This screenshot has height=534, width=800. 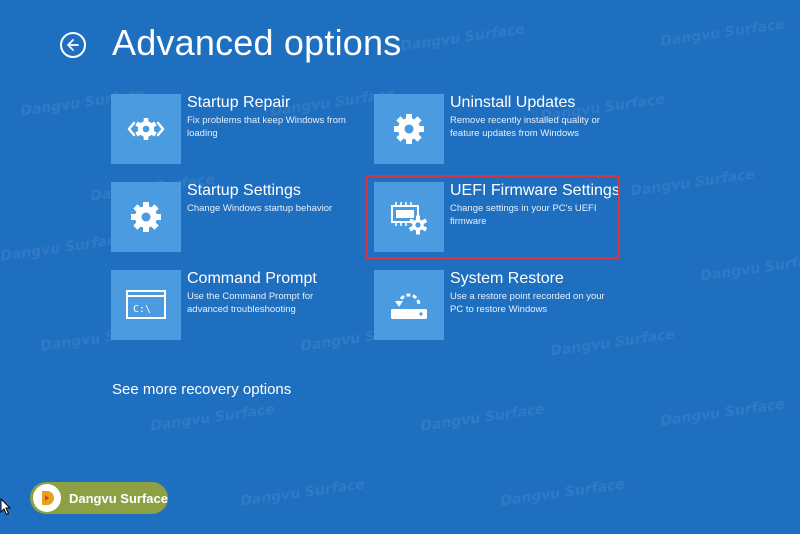 I want to click on back-arrow-icon, so click(x=73, y=45).